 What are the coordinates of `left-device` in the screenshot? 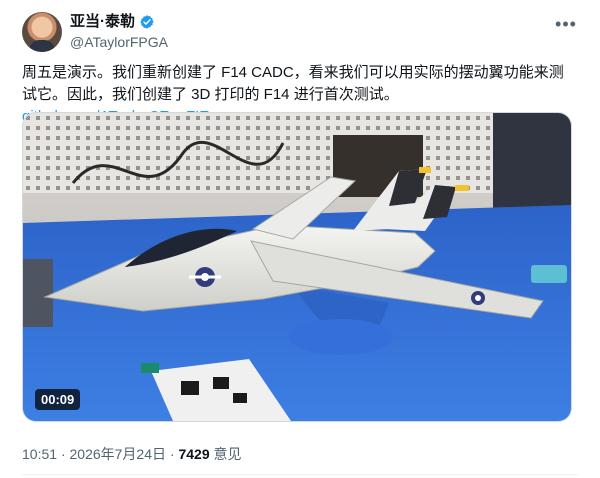 It's located at (38, 293).